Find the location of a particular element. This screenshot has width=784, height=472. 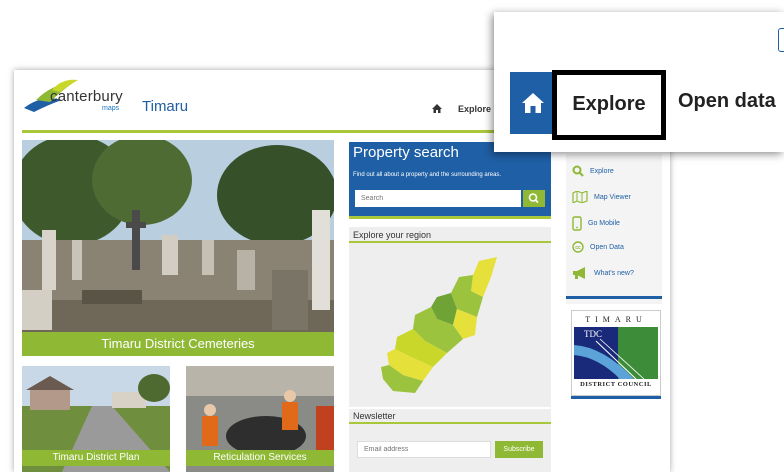

reticulation-caption: Reticulation Services is located at coordinates (260, 458).